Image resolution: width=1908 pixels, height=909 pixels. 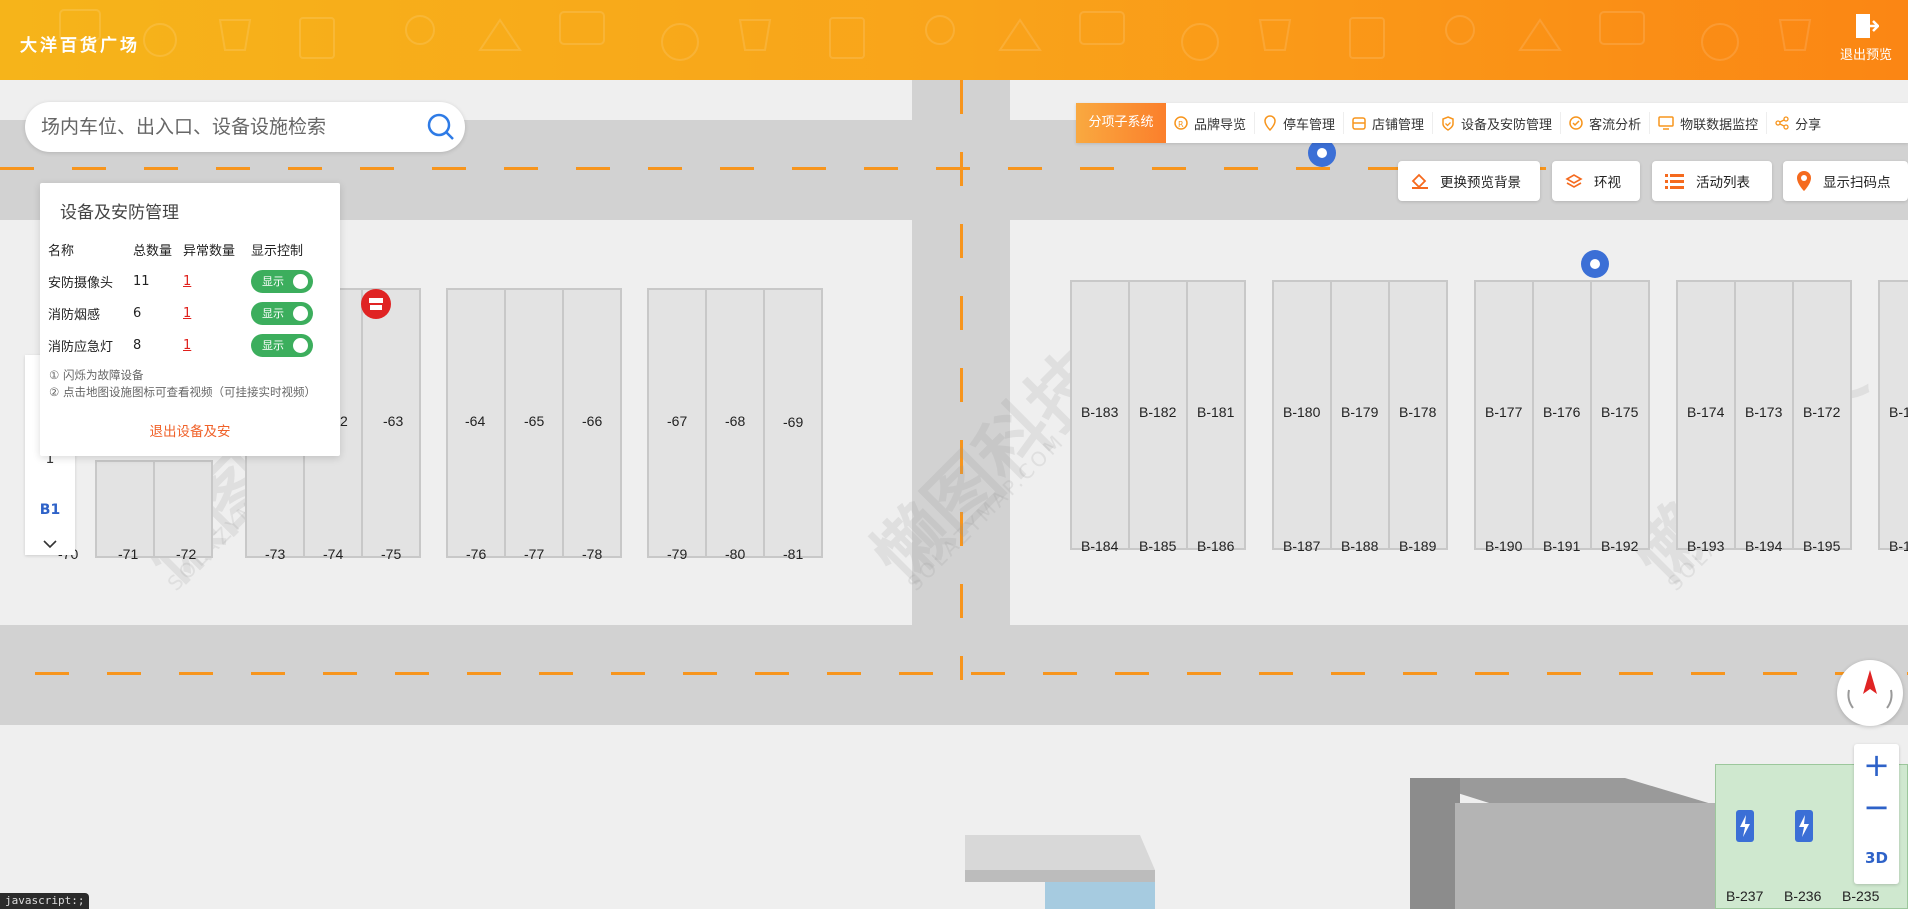 I want to click on search-bar, so click(x=245, y=127).